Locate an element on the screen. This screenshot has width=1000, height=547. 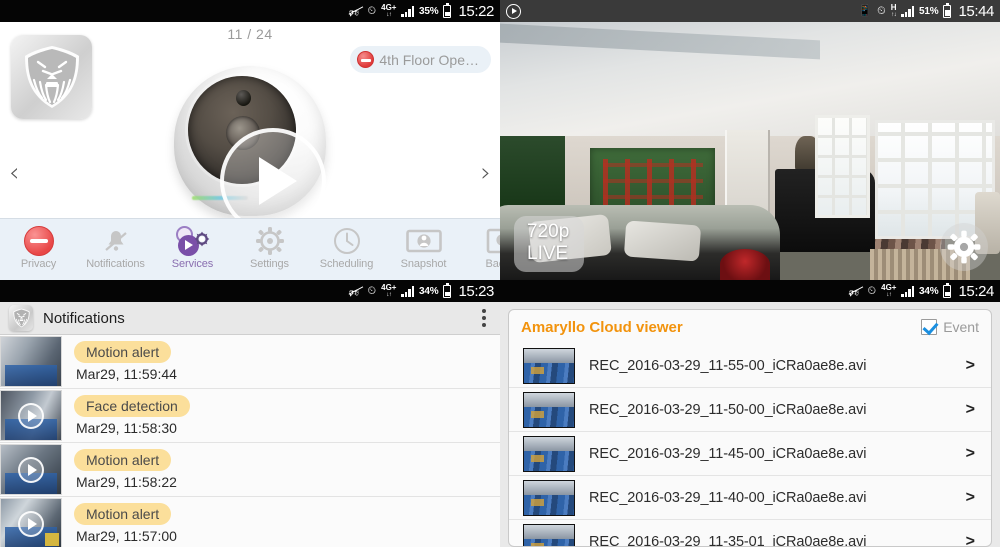
phone-vibrate-icon: 📱 is located at coordinates (865, 10).